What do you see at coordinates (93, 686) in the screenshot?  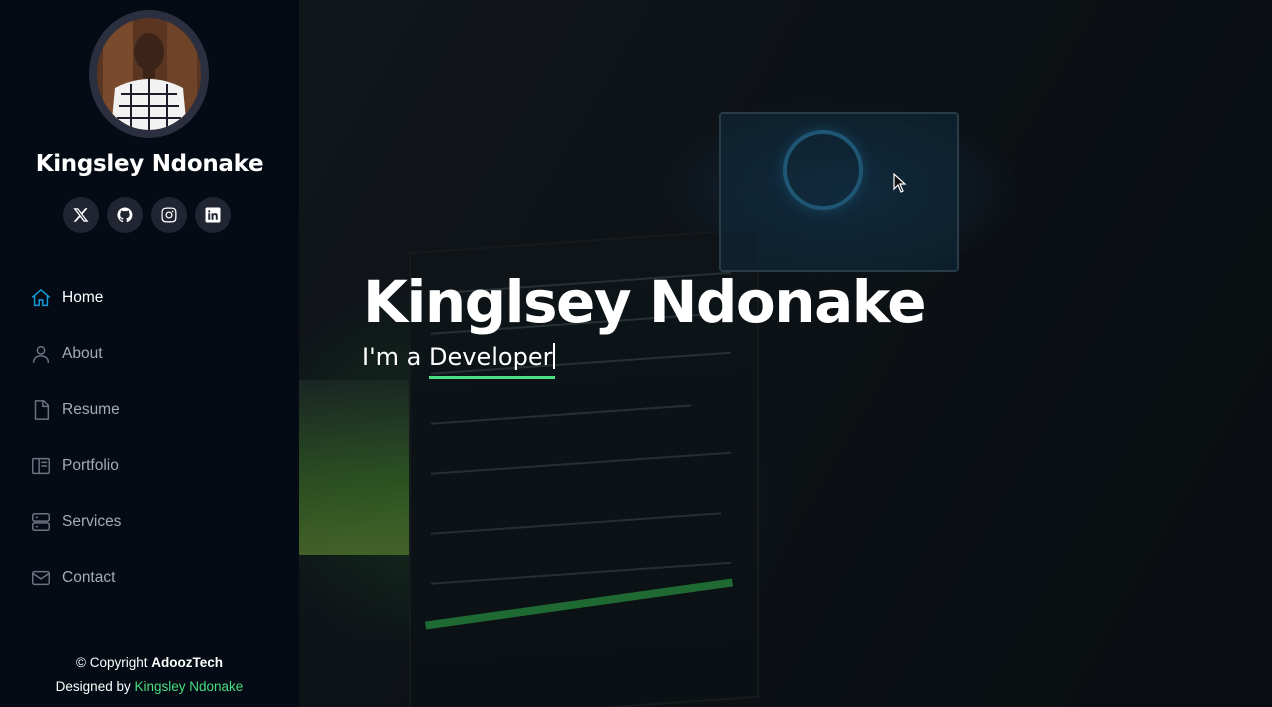 I see `designed-by-prefix: Designed by` at bounding box center [93, 686].